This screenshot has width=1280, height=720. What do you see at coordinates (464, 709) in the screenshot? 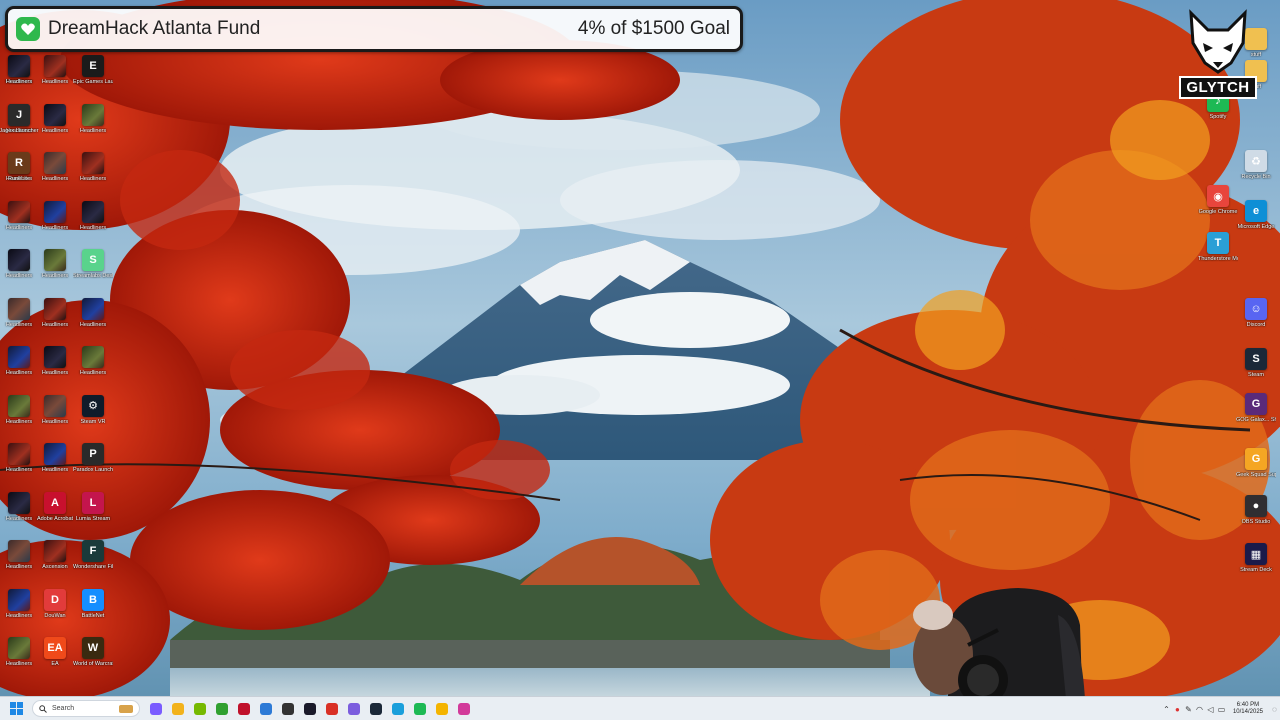
I see `taskbar-app-app-pink` at bounding box center [464, 709].